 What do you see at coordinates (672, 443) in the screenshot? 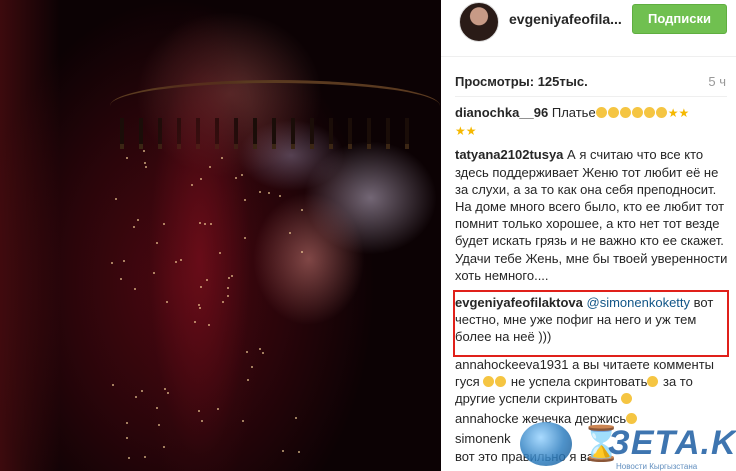
I see `watermark-brand: ЗЕТА.KG` at bounding box center [672, 443].